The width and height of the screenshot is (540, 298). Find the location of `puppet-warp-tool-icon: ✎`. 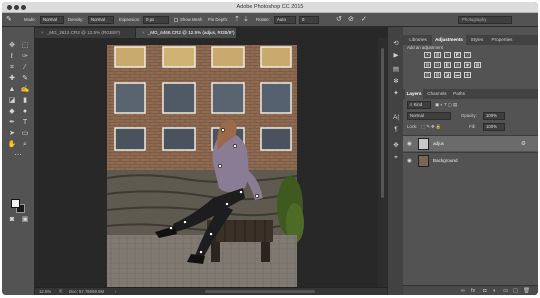

puppet-warp-tool-icon: ✎ is located at coordinates (9, 20).